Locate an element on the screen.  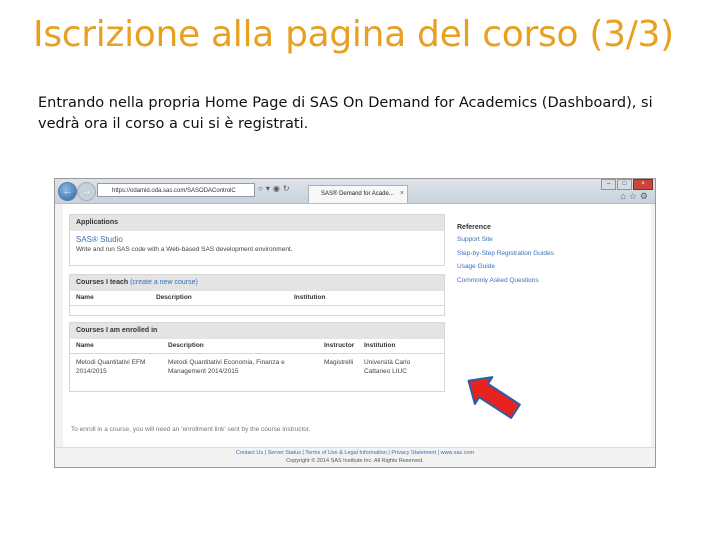
courses-teach-table-header: Name Description Institution is located at coordinates (257, 298).